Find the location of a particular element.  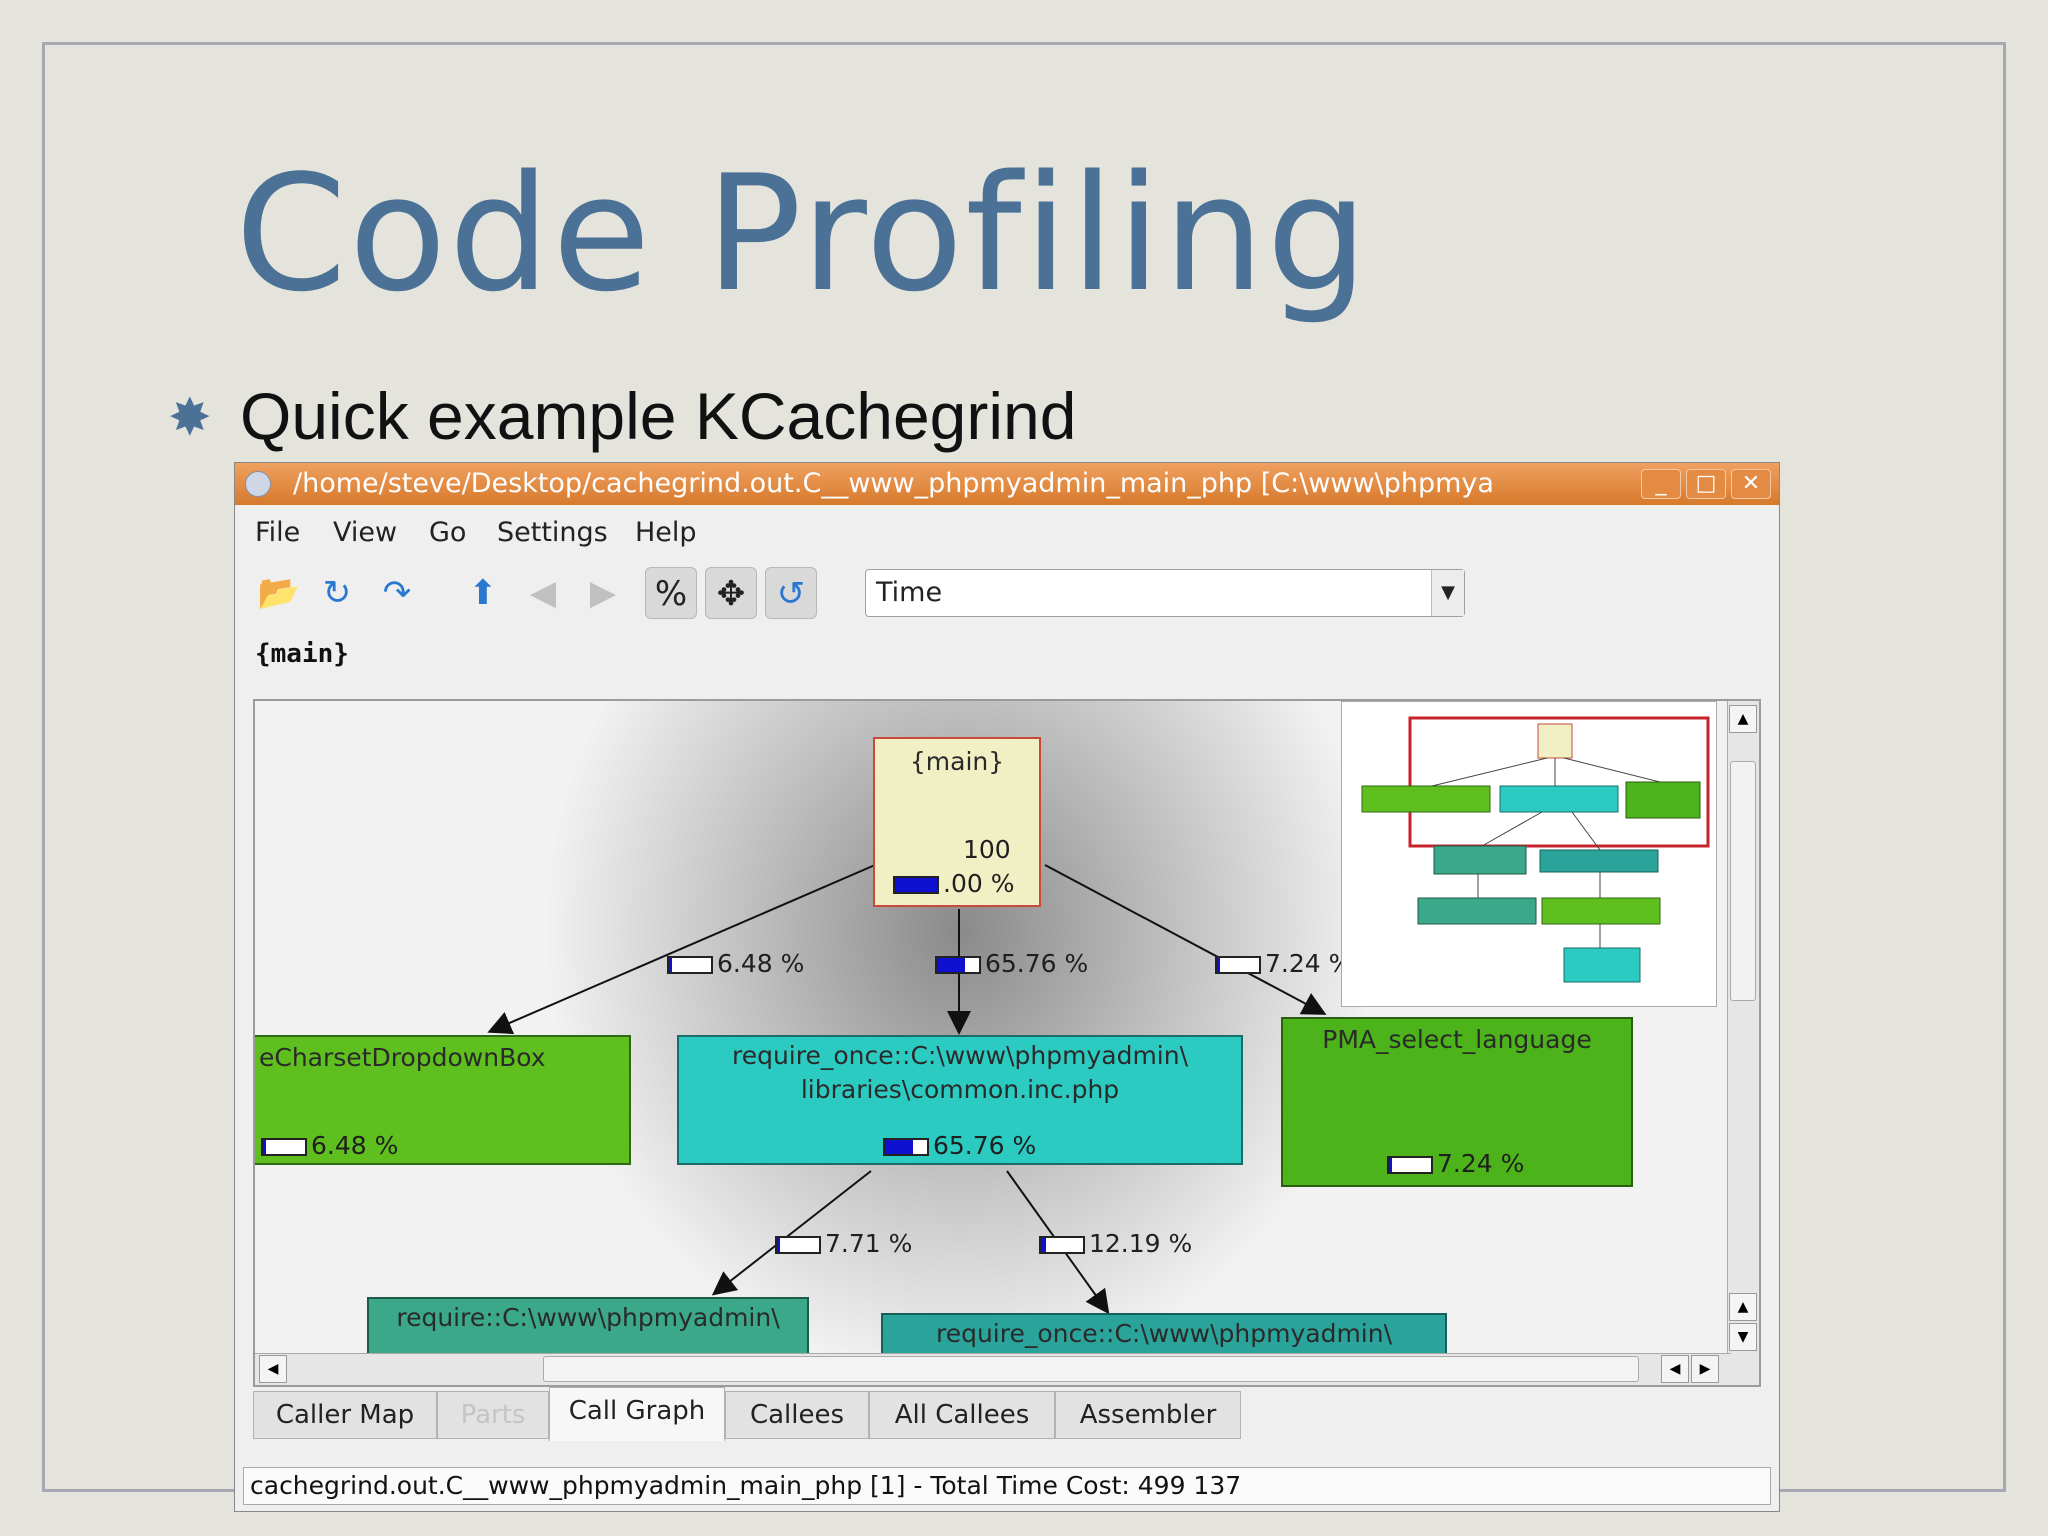

tab-all-callees: All Callees is located at coordinates (962, 1415).